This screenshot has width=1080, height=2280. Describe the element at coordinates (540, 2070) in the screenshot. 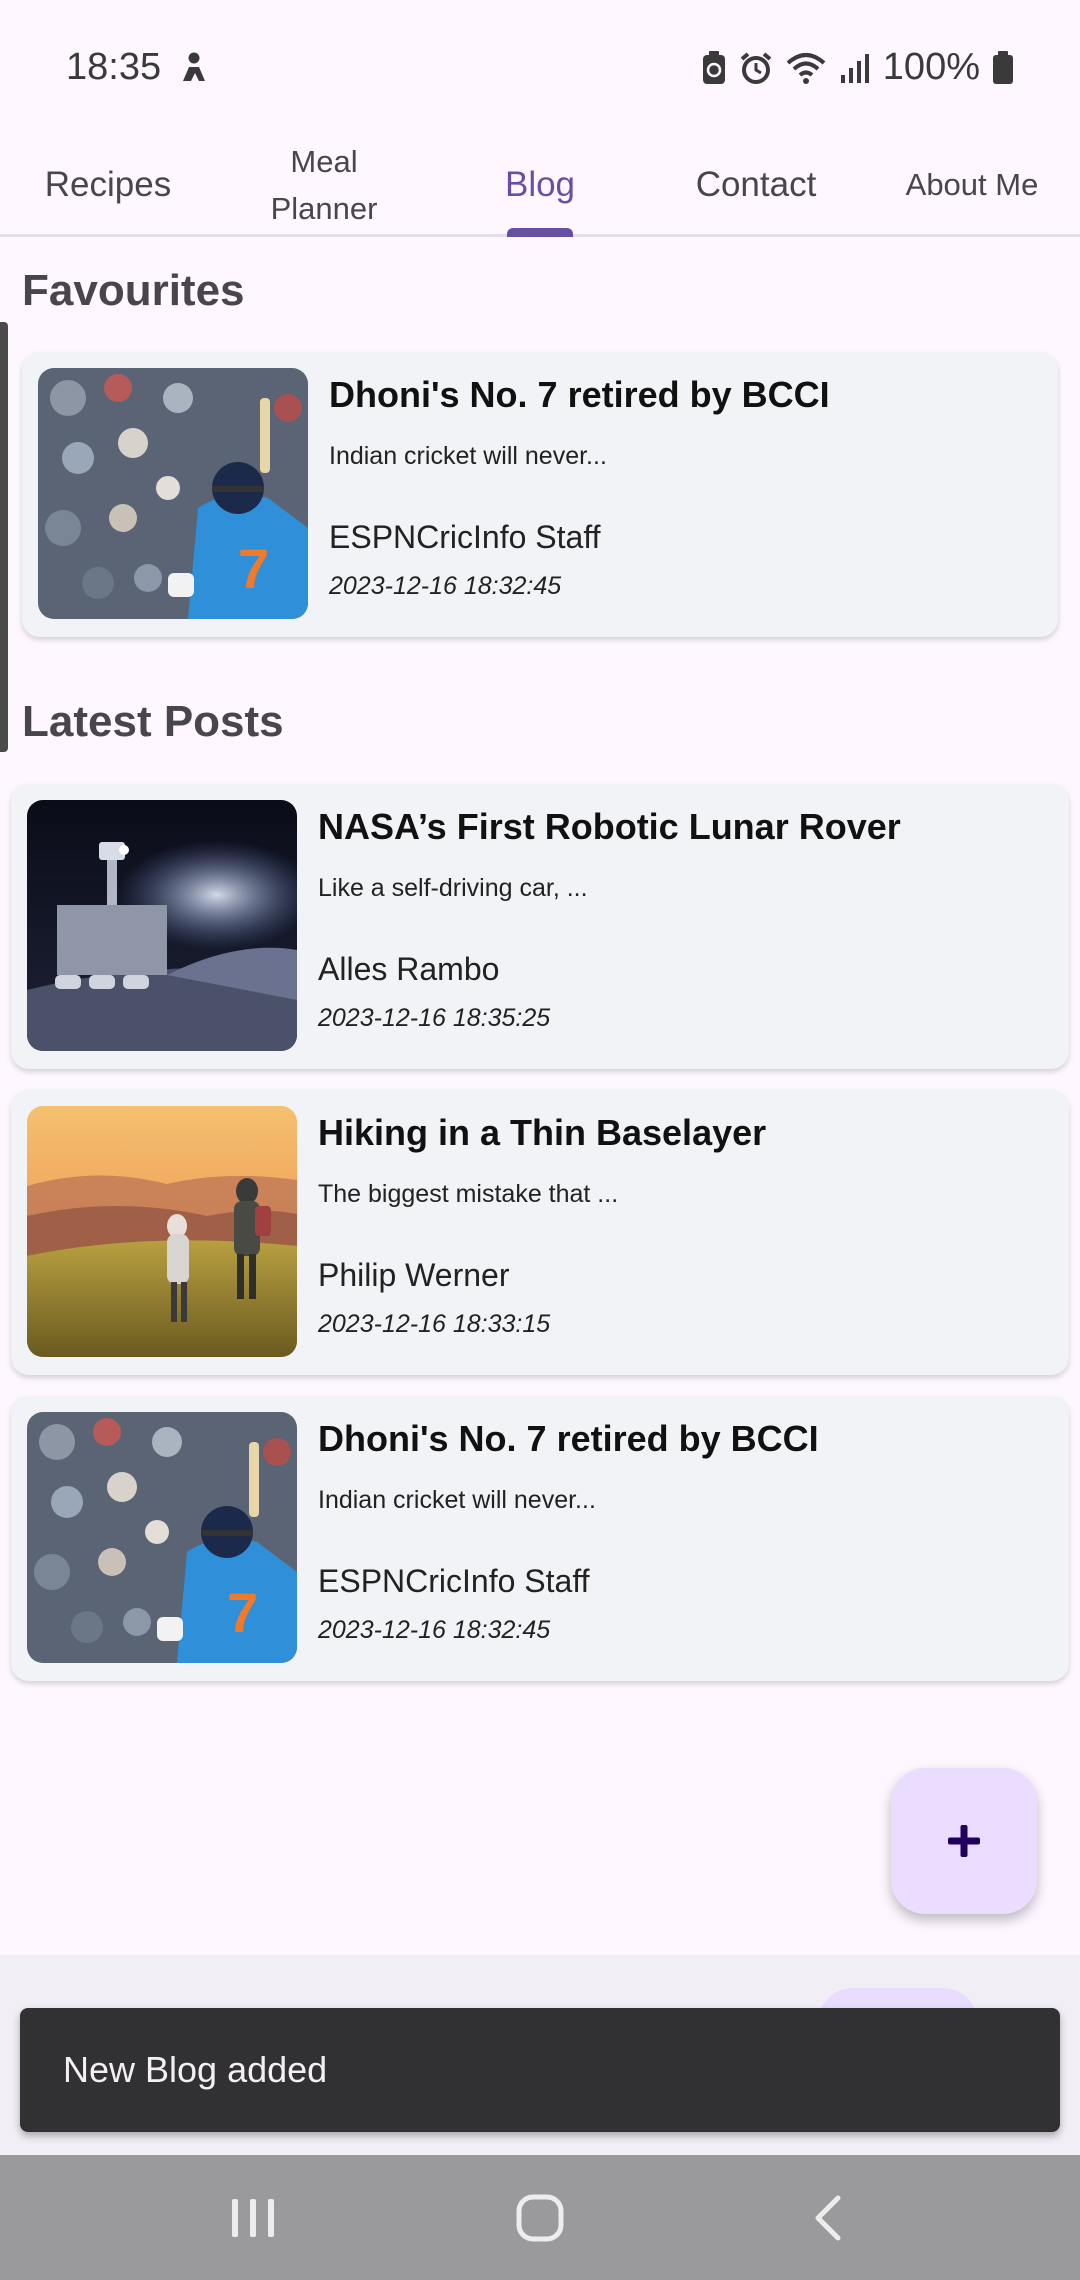

I see `snackbar: New Blog added` at that location.